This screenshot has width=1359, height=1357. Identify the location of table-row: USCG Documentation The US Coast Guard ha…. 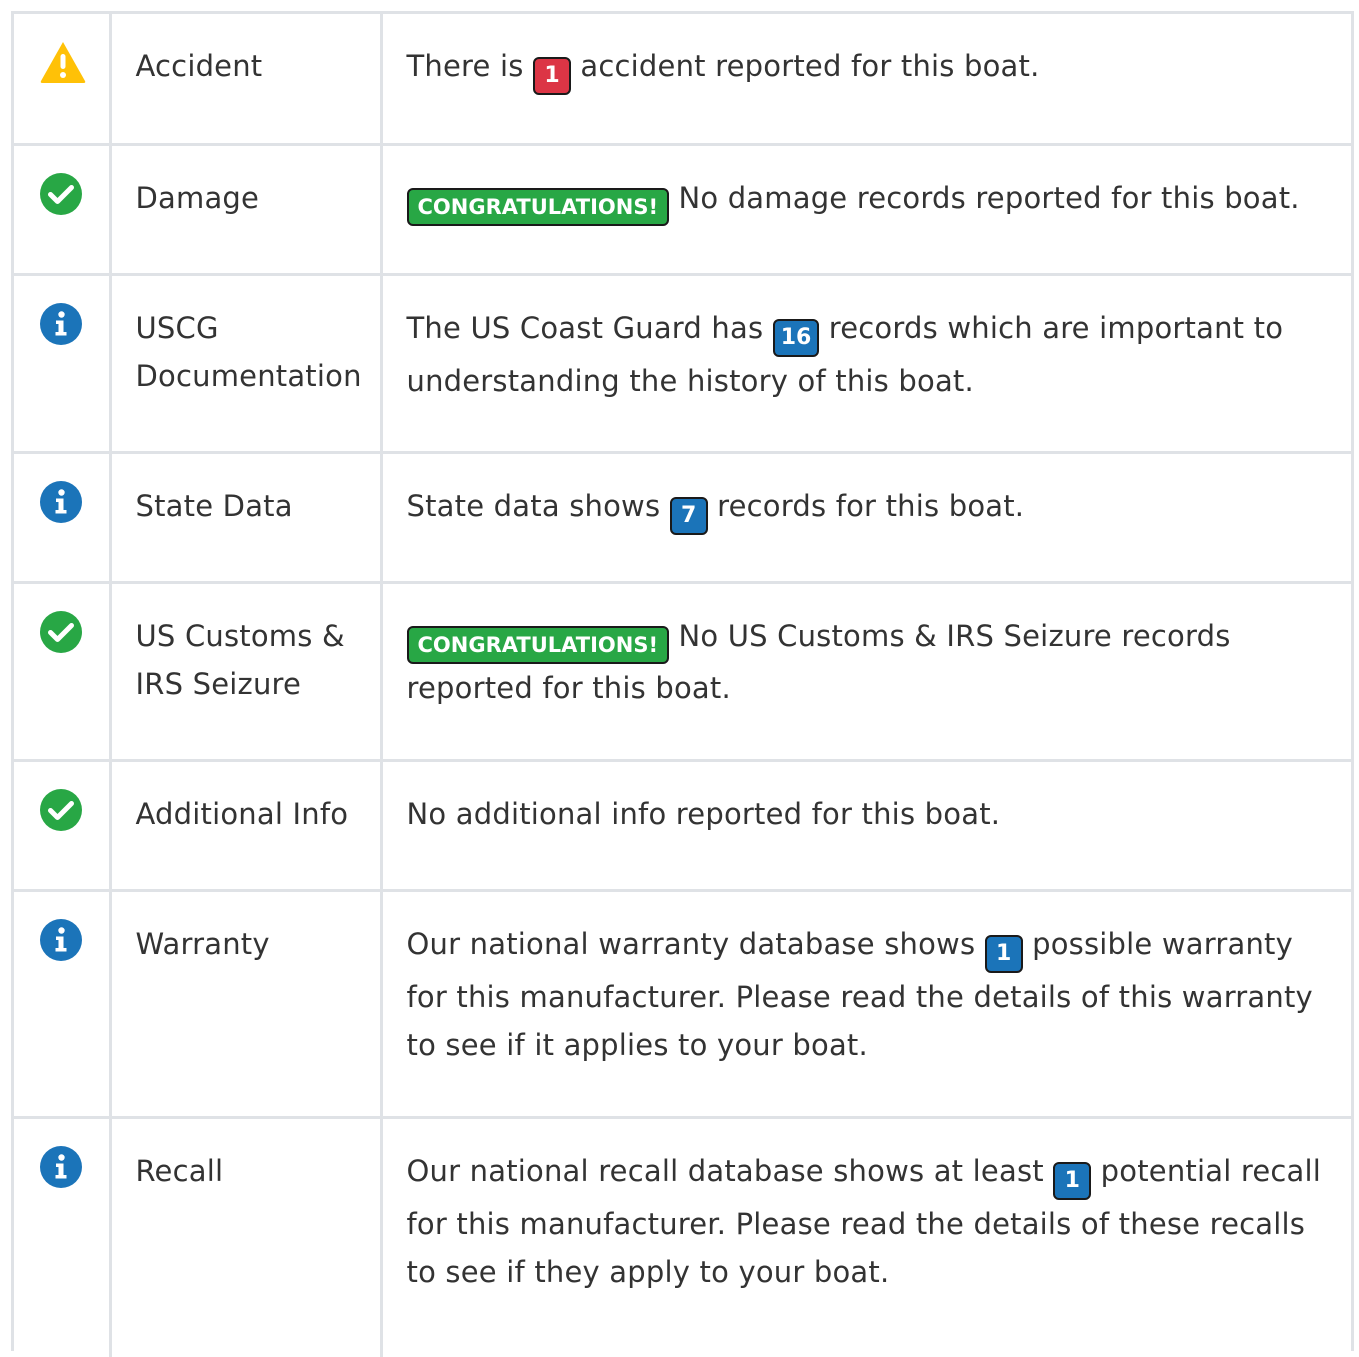
(682, 364).